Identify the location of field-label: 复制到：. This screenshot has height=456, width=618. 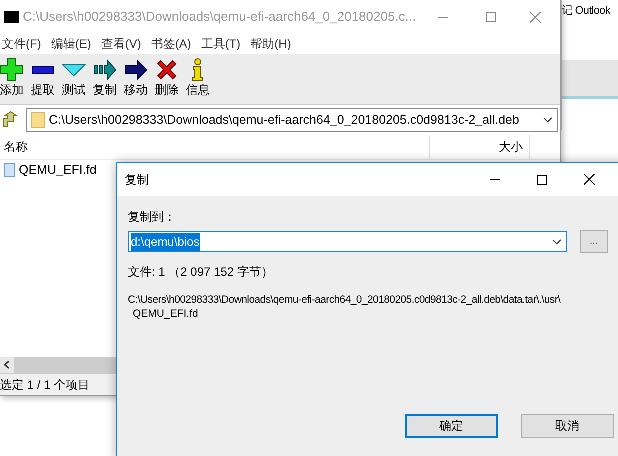
(152, 217).